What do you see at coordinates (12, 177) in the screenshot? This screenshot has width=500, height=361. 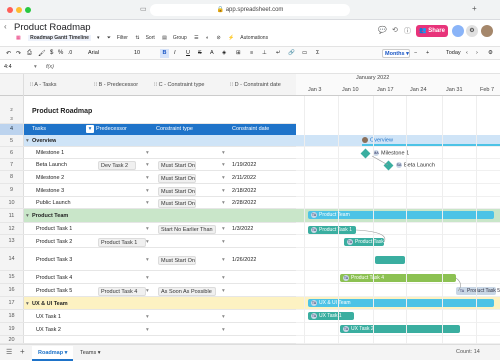 I see `row-number: 8` at bounding box center [12, 177].